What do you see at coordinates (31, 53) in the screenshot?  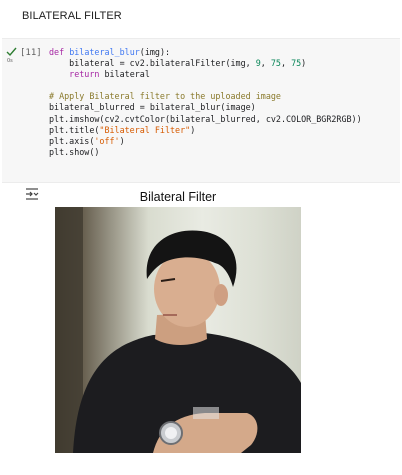 I see `execution-count: [11]` at bounding box center [31, 53].